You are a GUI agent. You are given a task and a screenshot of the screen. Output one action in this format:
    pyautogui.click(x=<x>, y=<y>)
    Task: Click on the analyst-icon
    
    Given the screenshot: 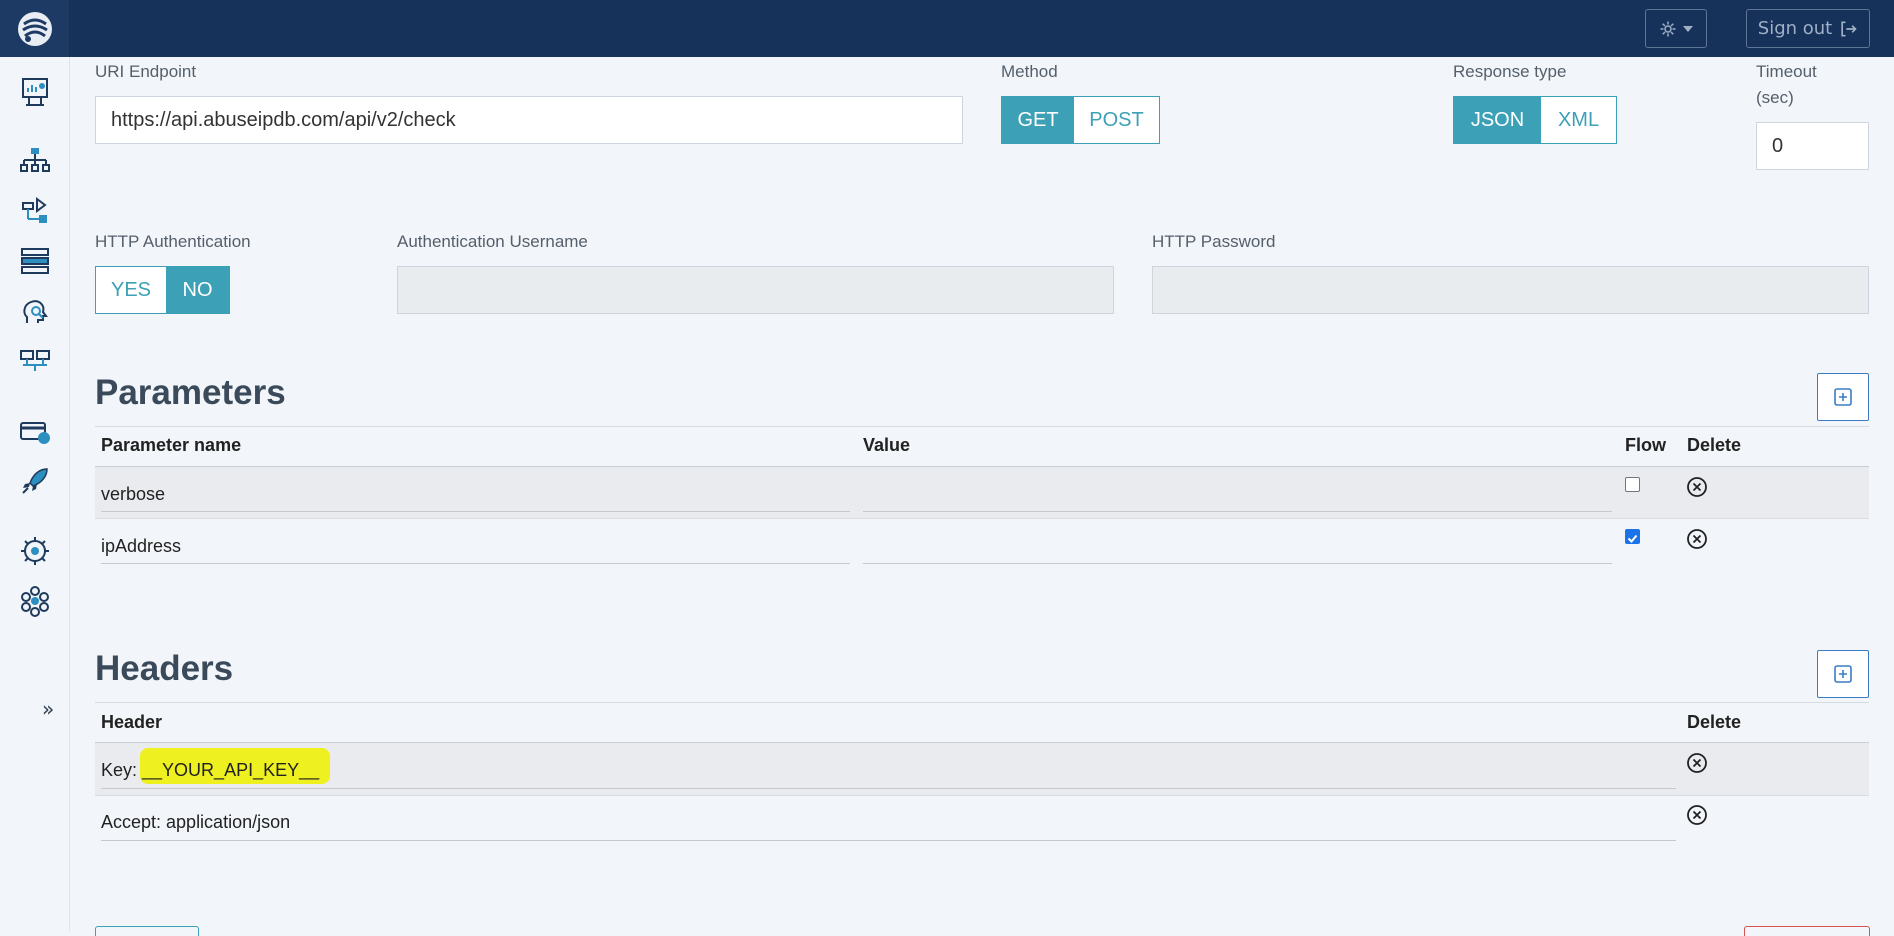 What is the action you would take?
    pyautogui.click(x=35, y=311)
    